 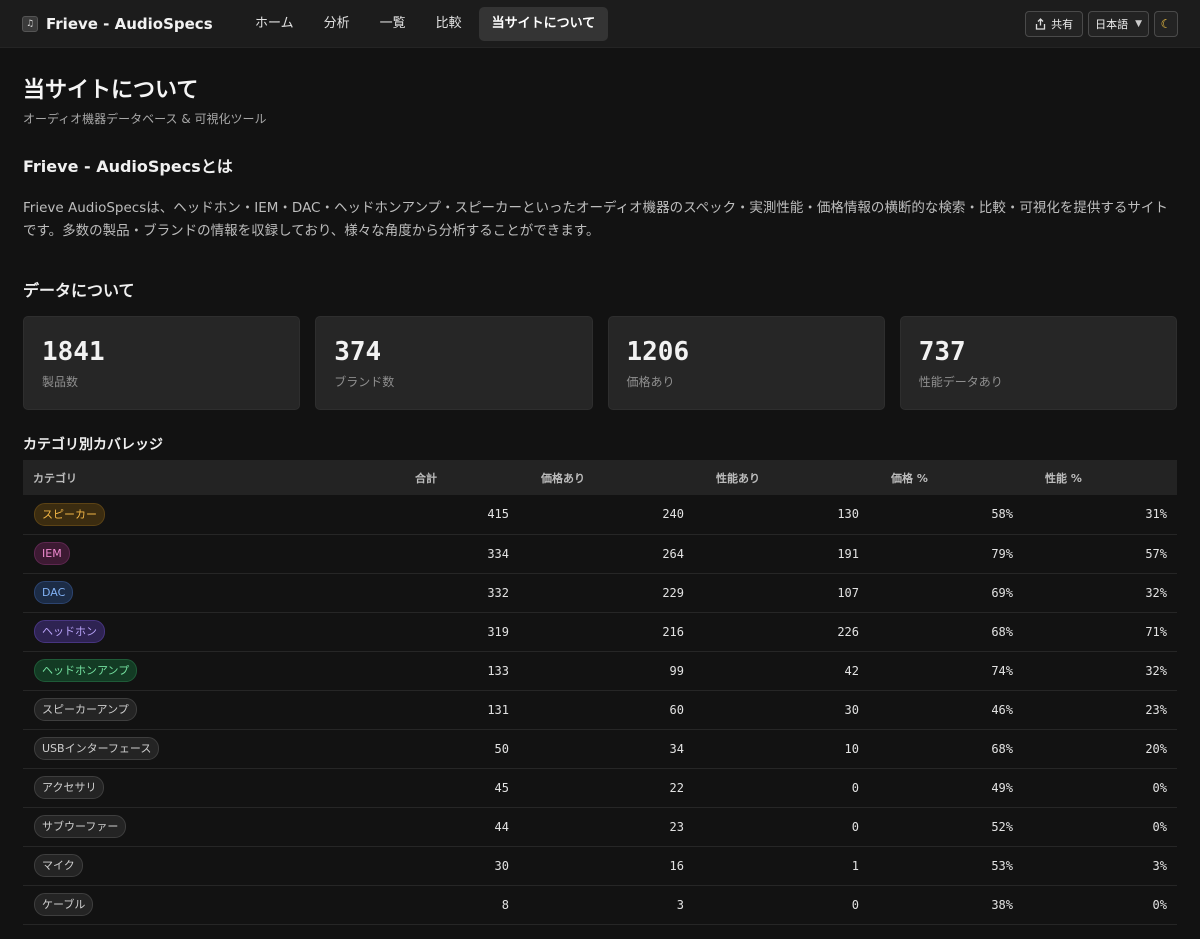 I want to click on category-badge: DAC, so click(x=54, y=592).